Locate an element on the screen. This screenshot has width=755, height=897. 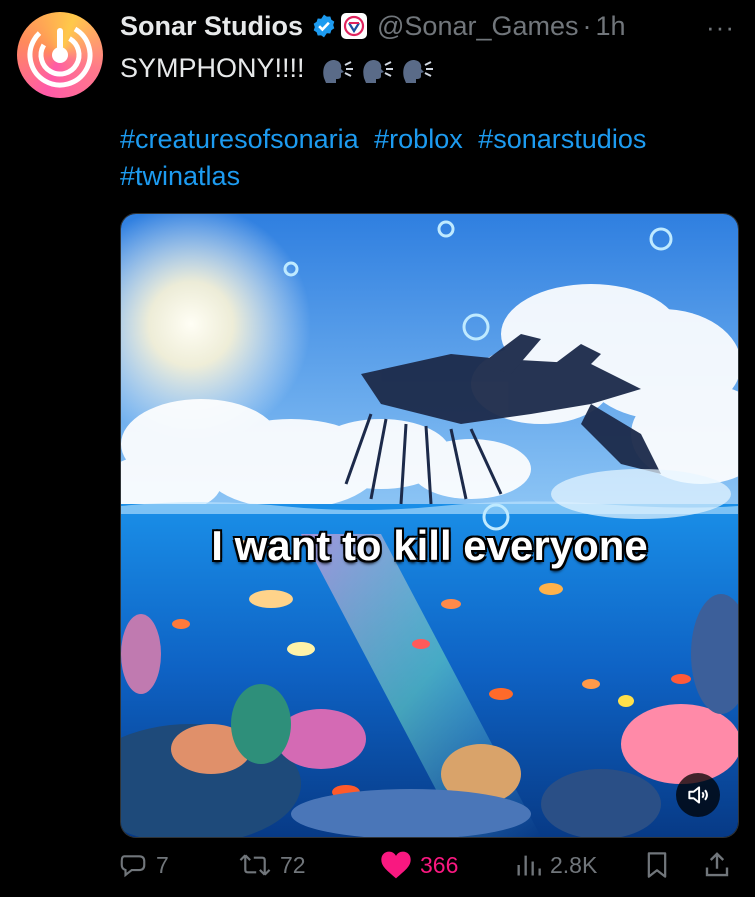
sonar-logo-icon is located at coordinates (60, 55).